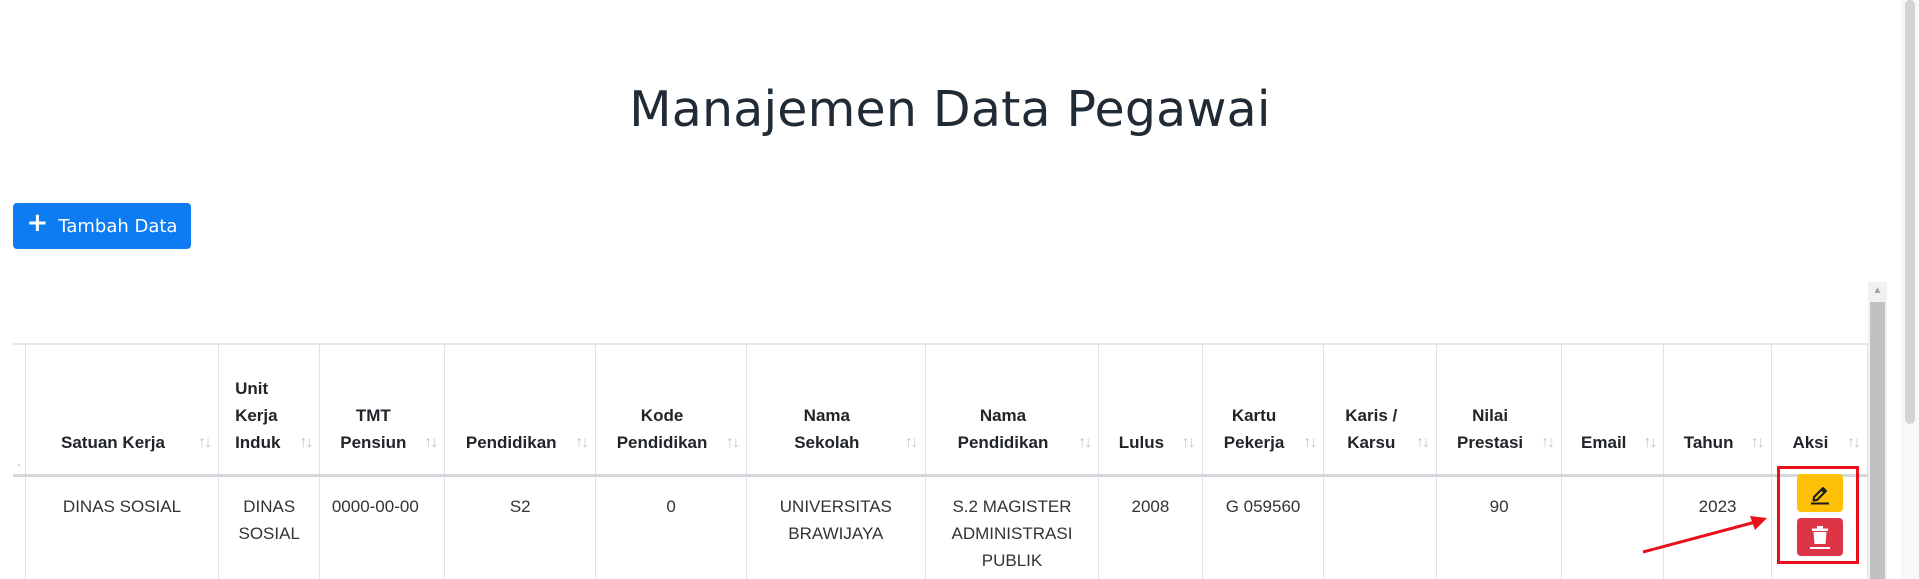  I want to click on plus-icon: +, so click(37, 223).